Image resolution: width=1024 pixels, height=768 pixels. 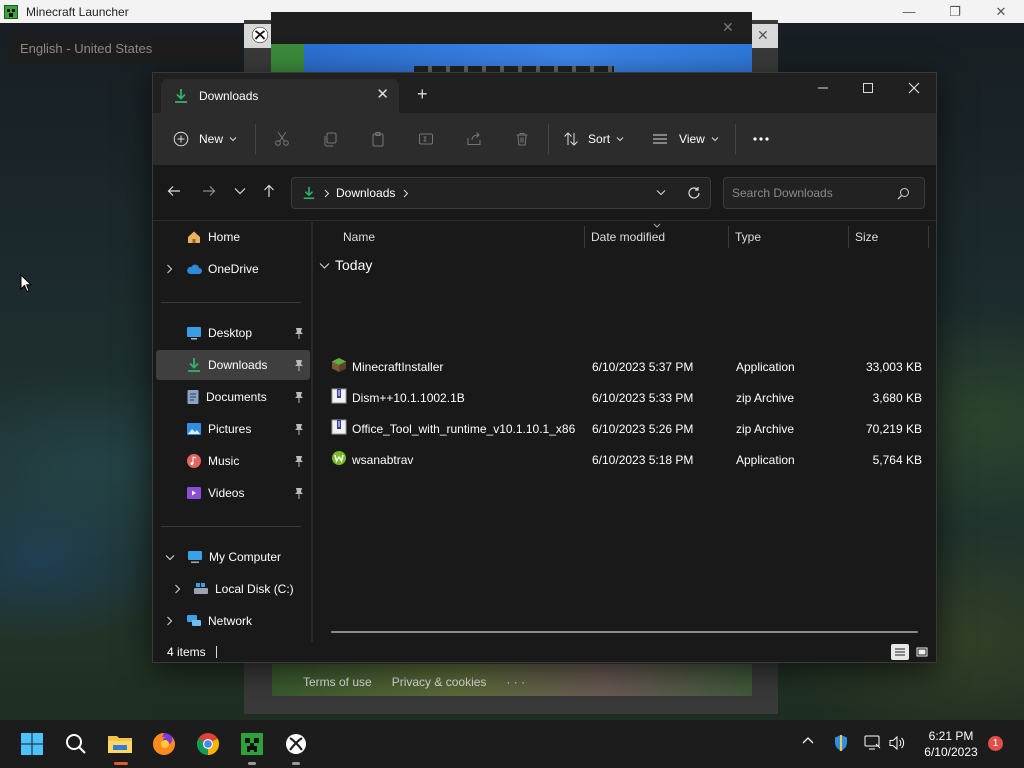 I want to click on privacy-link: Privacy & cookies, so click(x=439, y=682).